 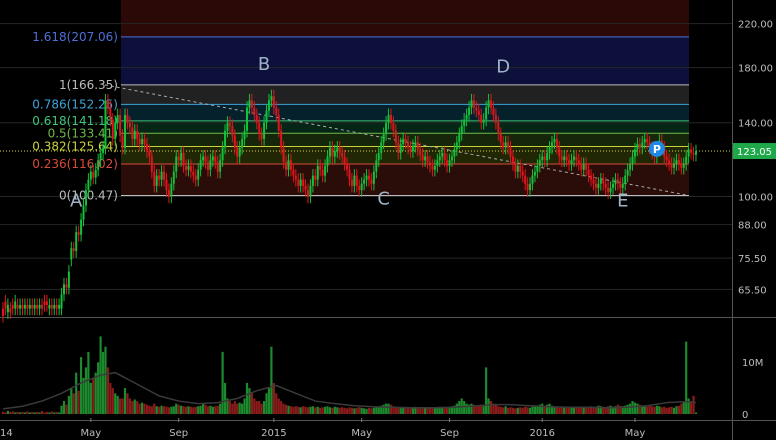 What do you see at coordinates (752, 226) in the screenshot?
I see `price-axis-tick: 88.00` at bounding box center [752, 226].